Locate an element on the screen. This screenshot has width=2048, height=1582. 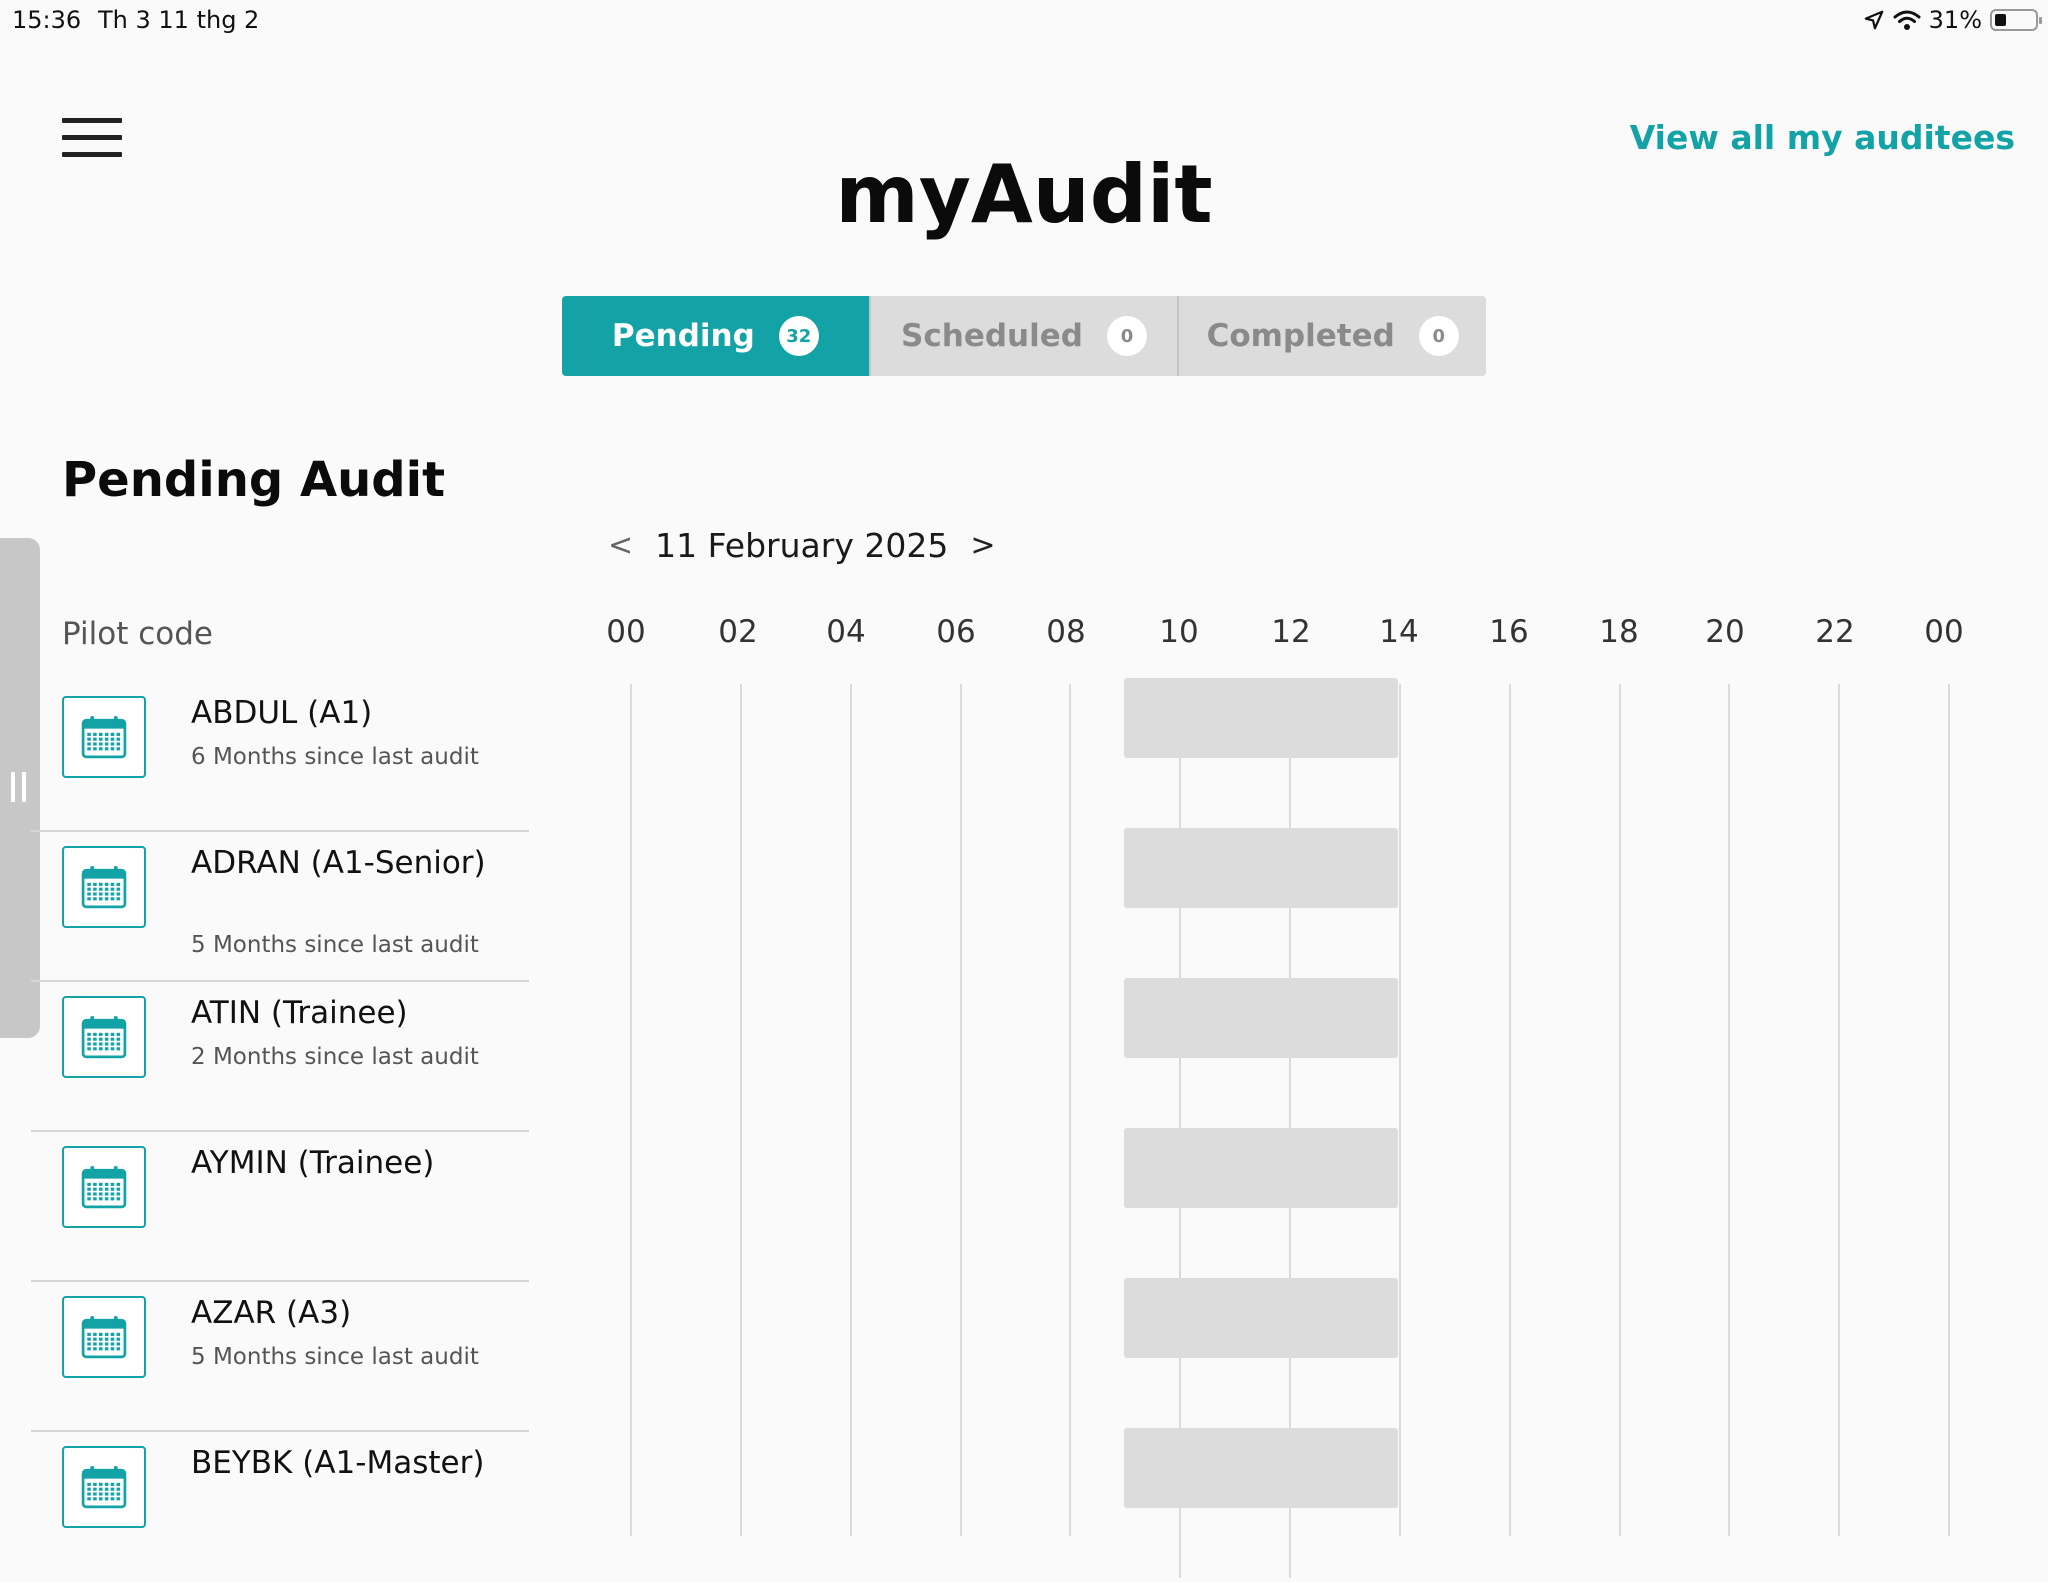
status-date: Th 3 11 thg 2 is located at coordinates (179, 20).